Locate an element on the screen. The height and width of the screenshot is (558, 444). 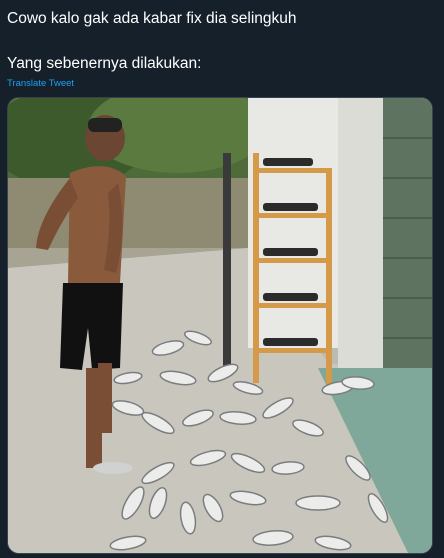
translate-tweet-link: Translate Tweet is located at coordinates (40, 84).